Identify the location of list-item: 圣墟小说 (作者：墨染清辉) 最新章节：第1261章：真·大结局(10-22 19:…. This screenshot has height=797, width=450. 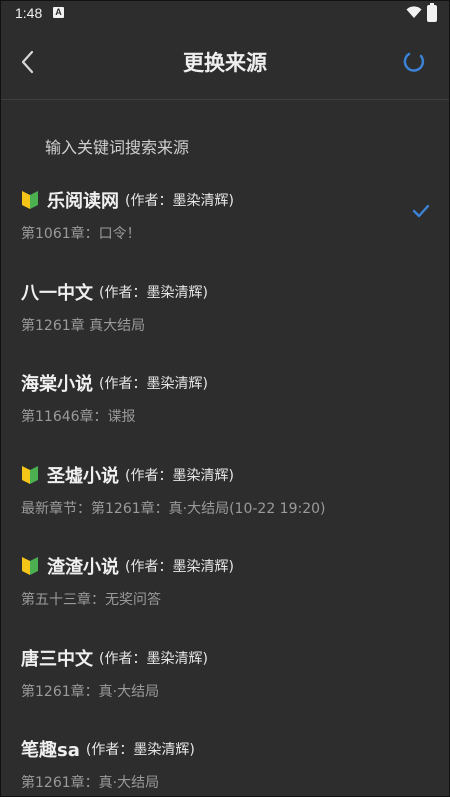
(225, 494).